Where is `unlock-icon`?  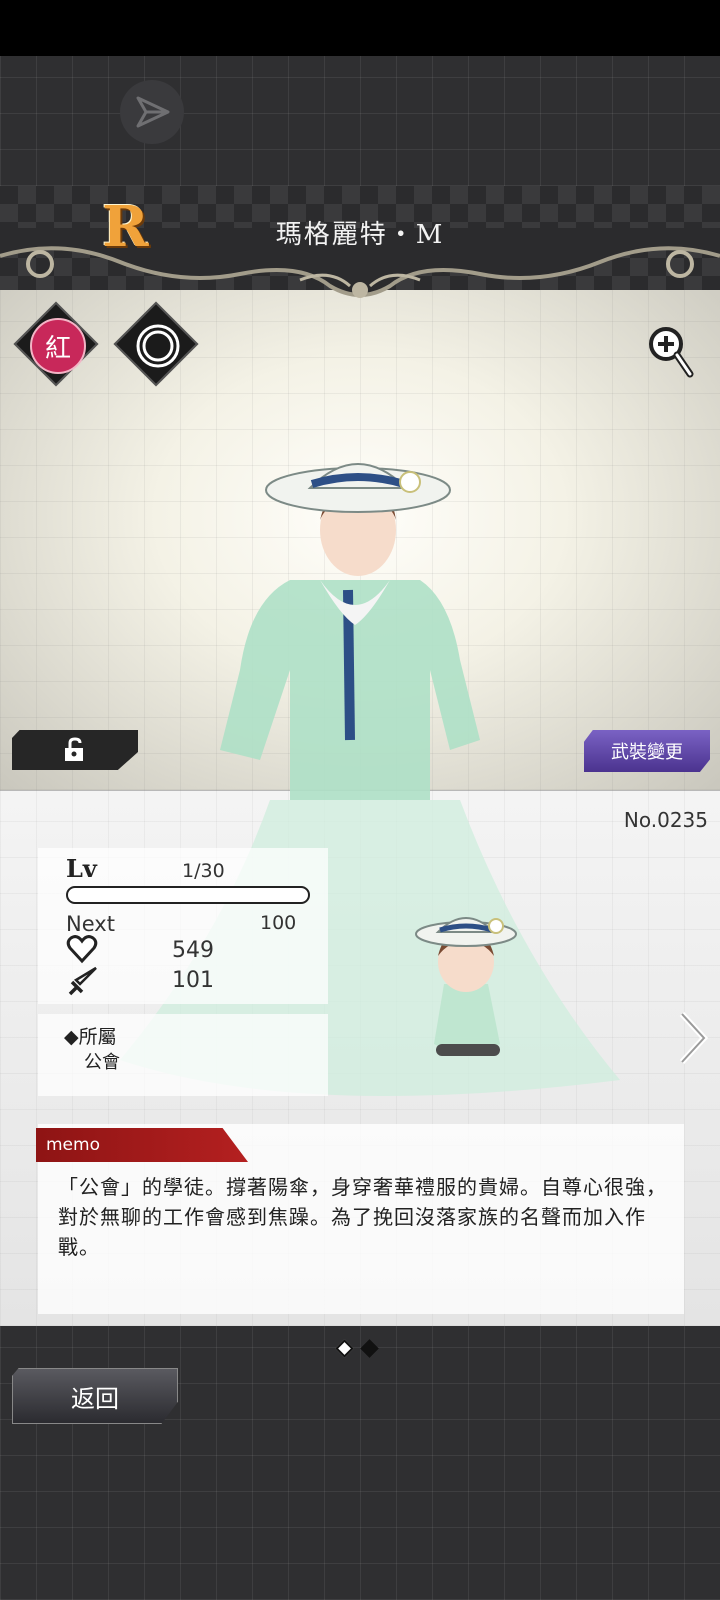 unlock-icon is located at coordinates (74, 749).